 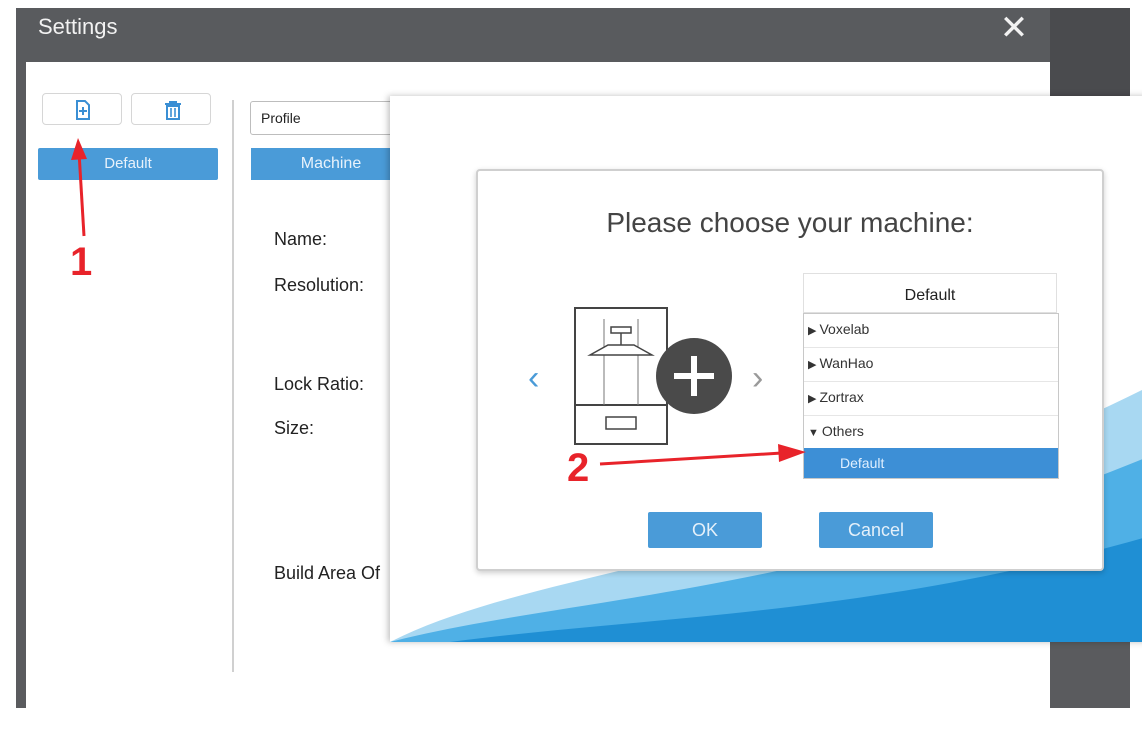 What do you see at coordinates (578, 468) in the screenshot?
I see `annotation-step-2: 2` at bounding box center [578, 468].